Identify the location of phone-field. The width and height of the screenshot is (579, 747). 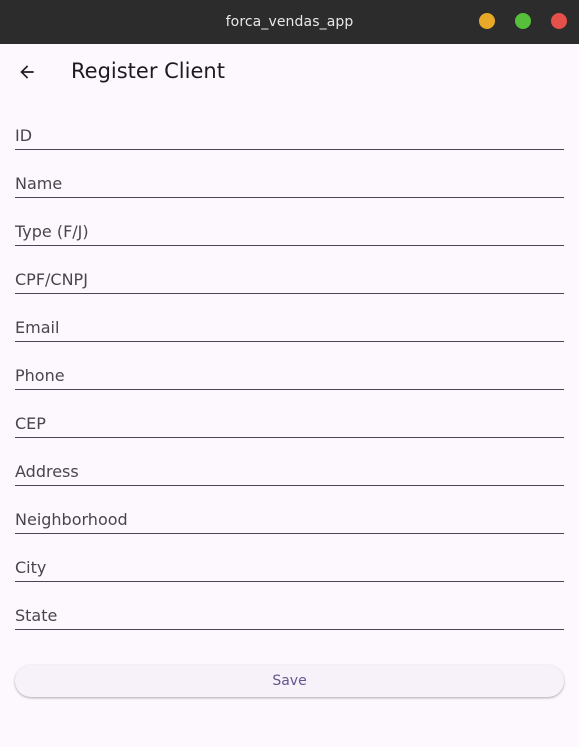
(289, 365).